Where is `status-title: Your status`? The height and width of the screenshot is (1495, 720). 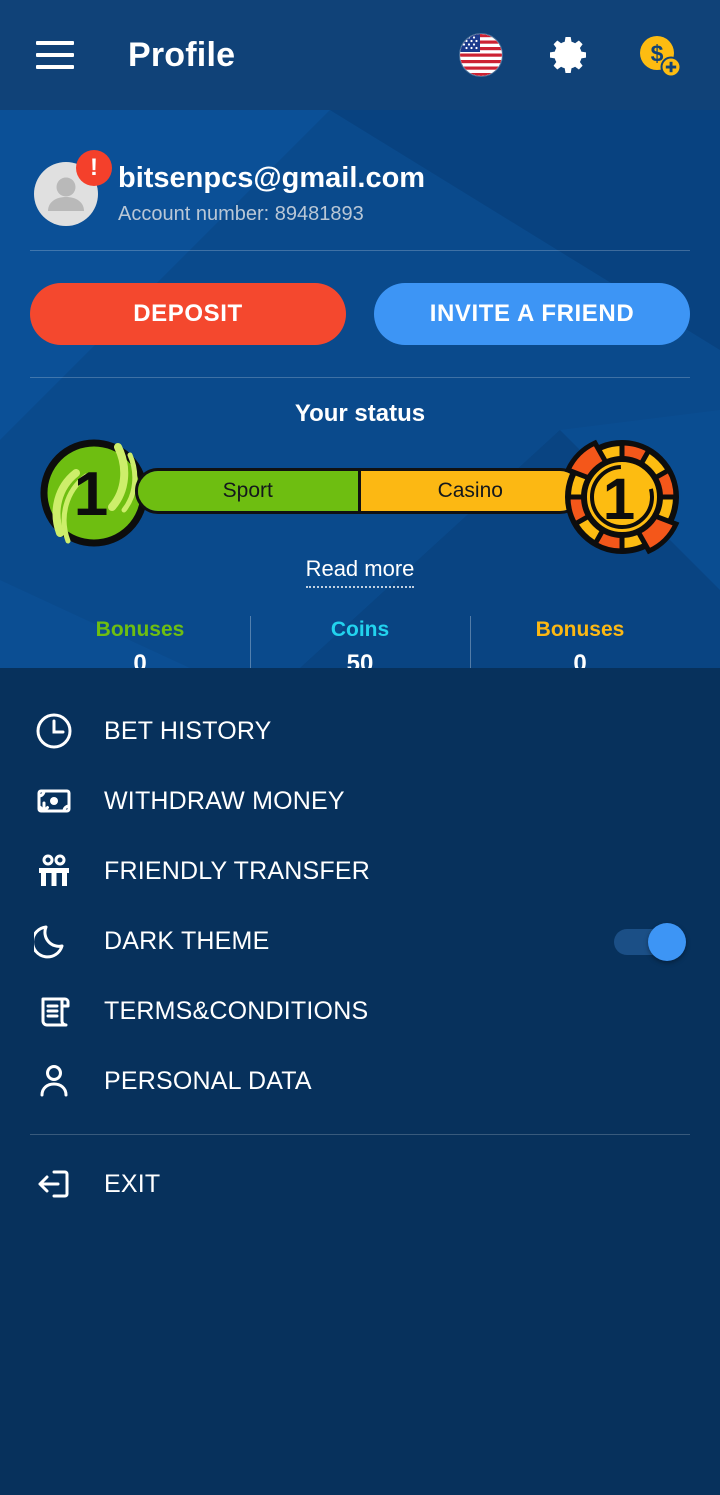 status-title: Your status is located at coordinates (360, 413).